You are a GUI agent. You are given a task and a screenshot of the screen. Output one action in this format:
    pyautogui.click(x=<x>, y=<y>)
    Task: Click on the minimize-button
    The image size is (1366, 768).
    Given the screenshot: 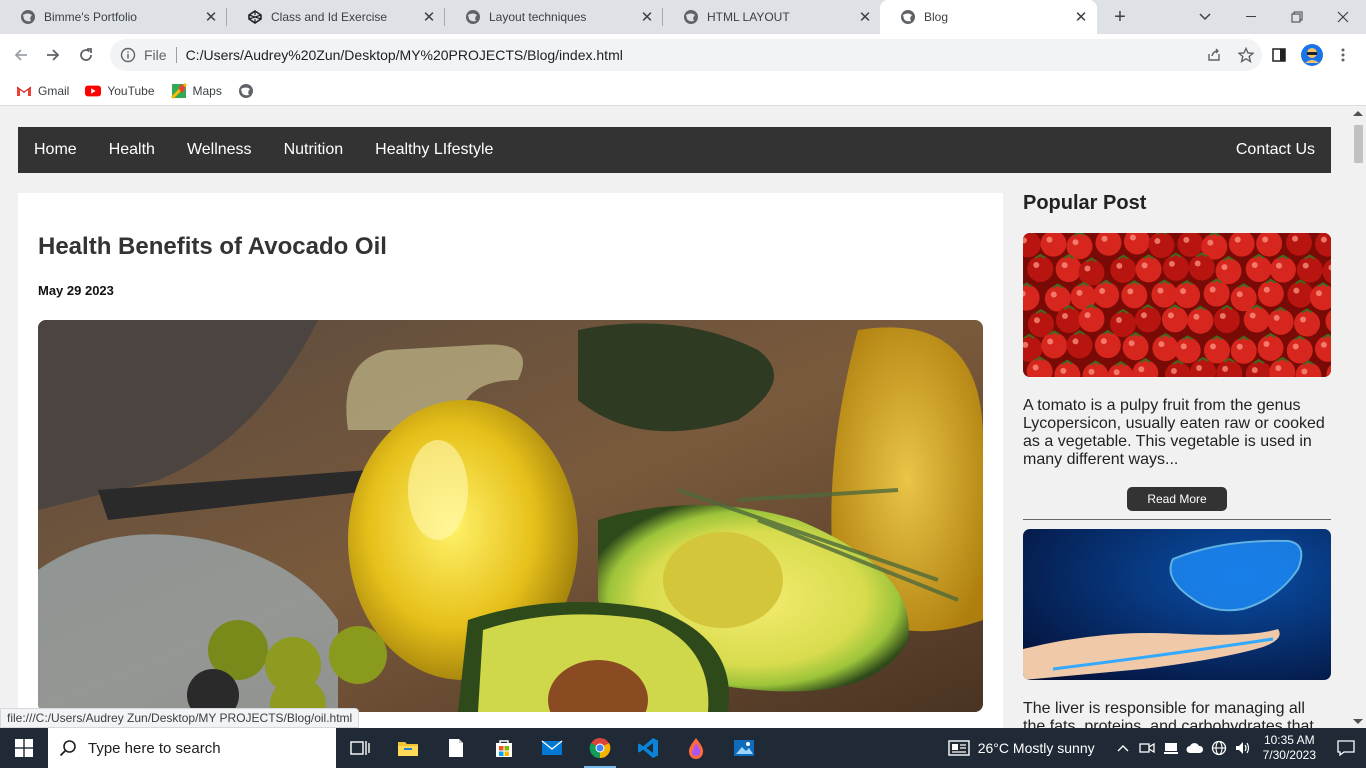 What is the action you would take?
    pyautogui.click(x=1251, y=17)
    